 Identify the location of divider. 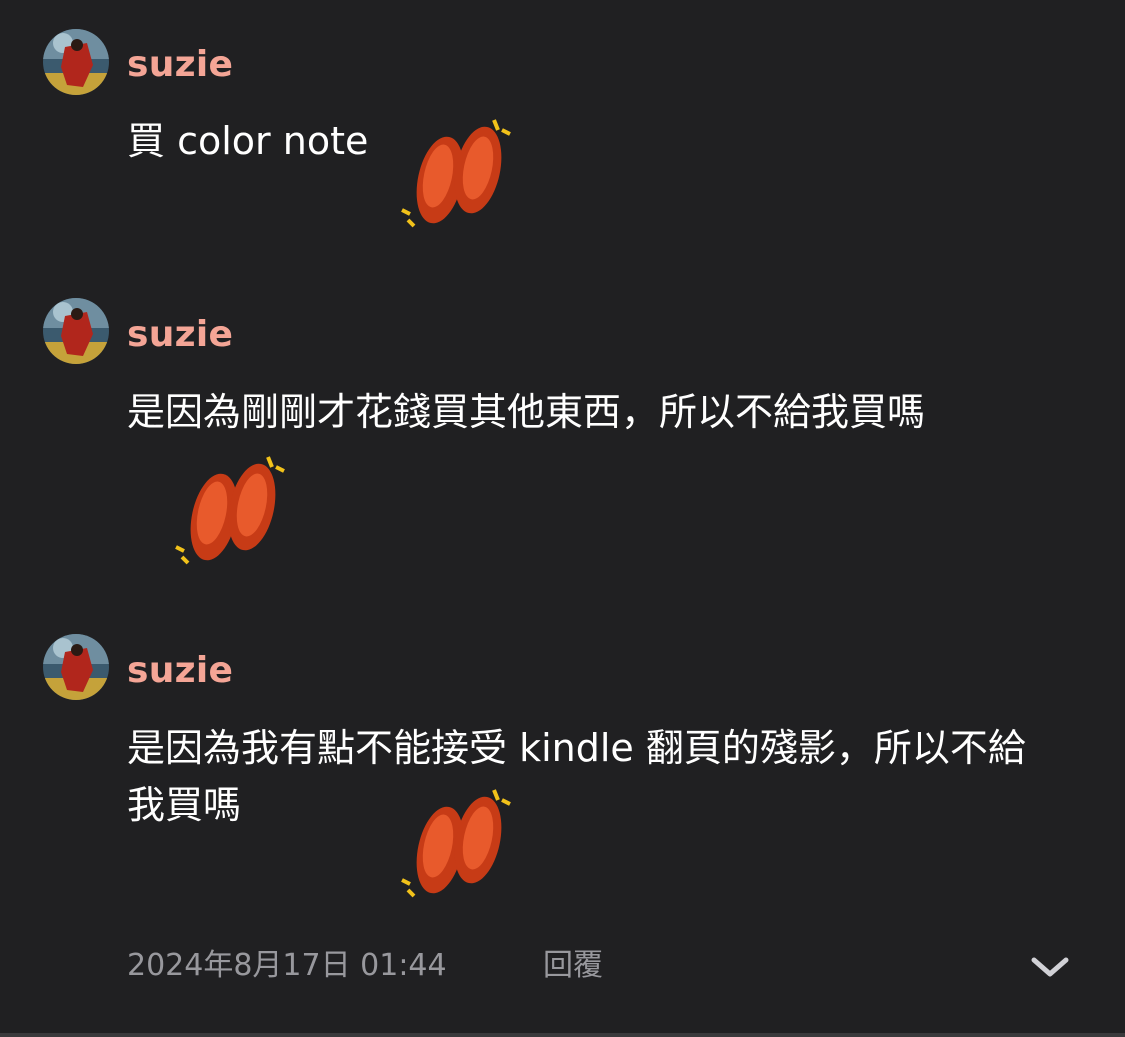
(562, 1035).